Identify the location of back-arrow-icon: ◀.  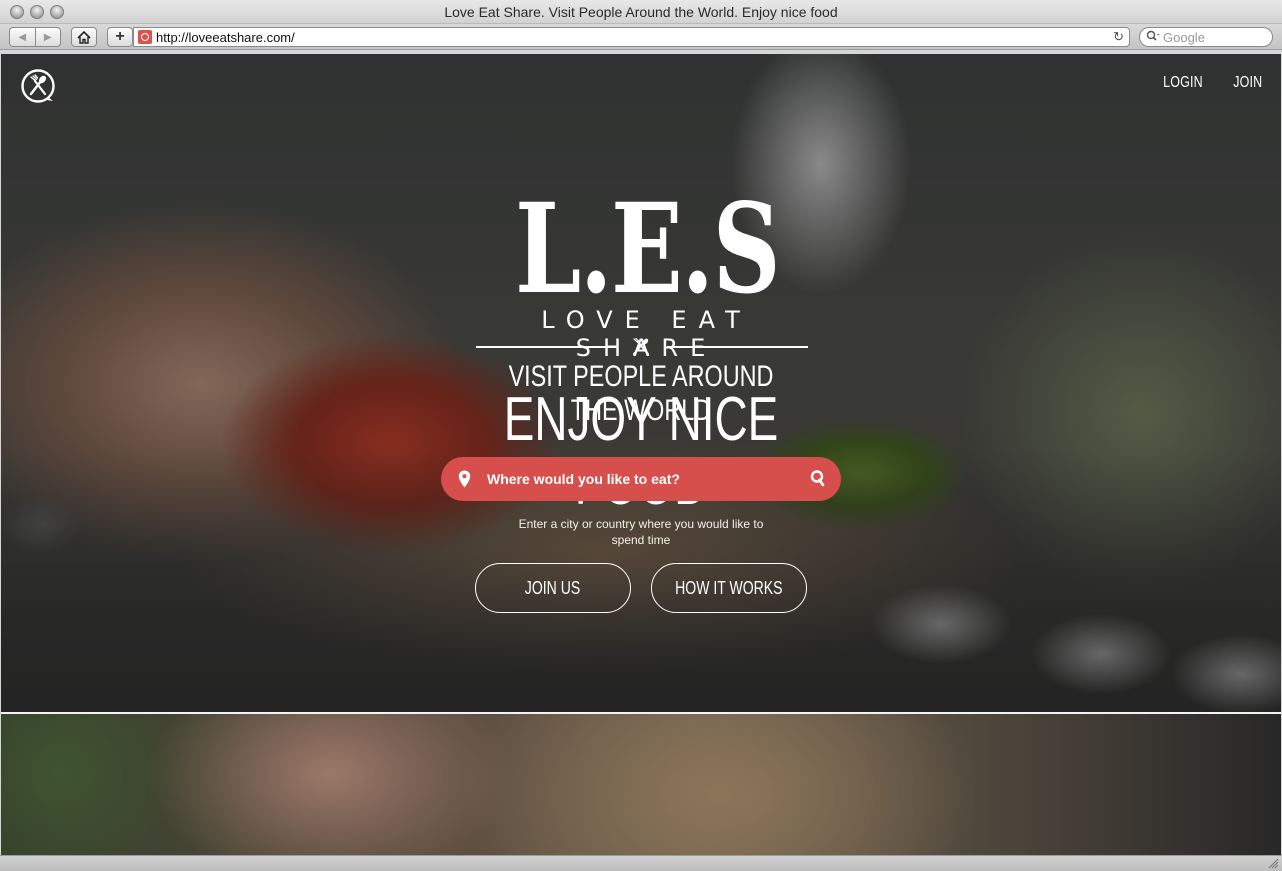
(22, 37).